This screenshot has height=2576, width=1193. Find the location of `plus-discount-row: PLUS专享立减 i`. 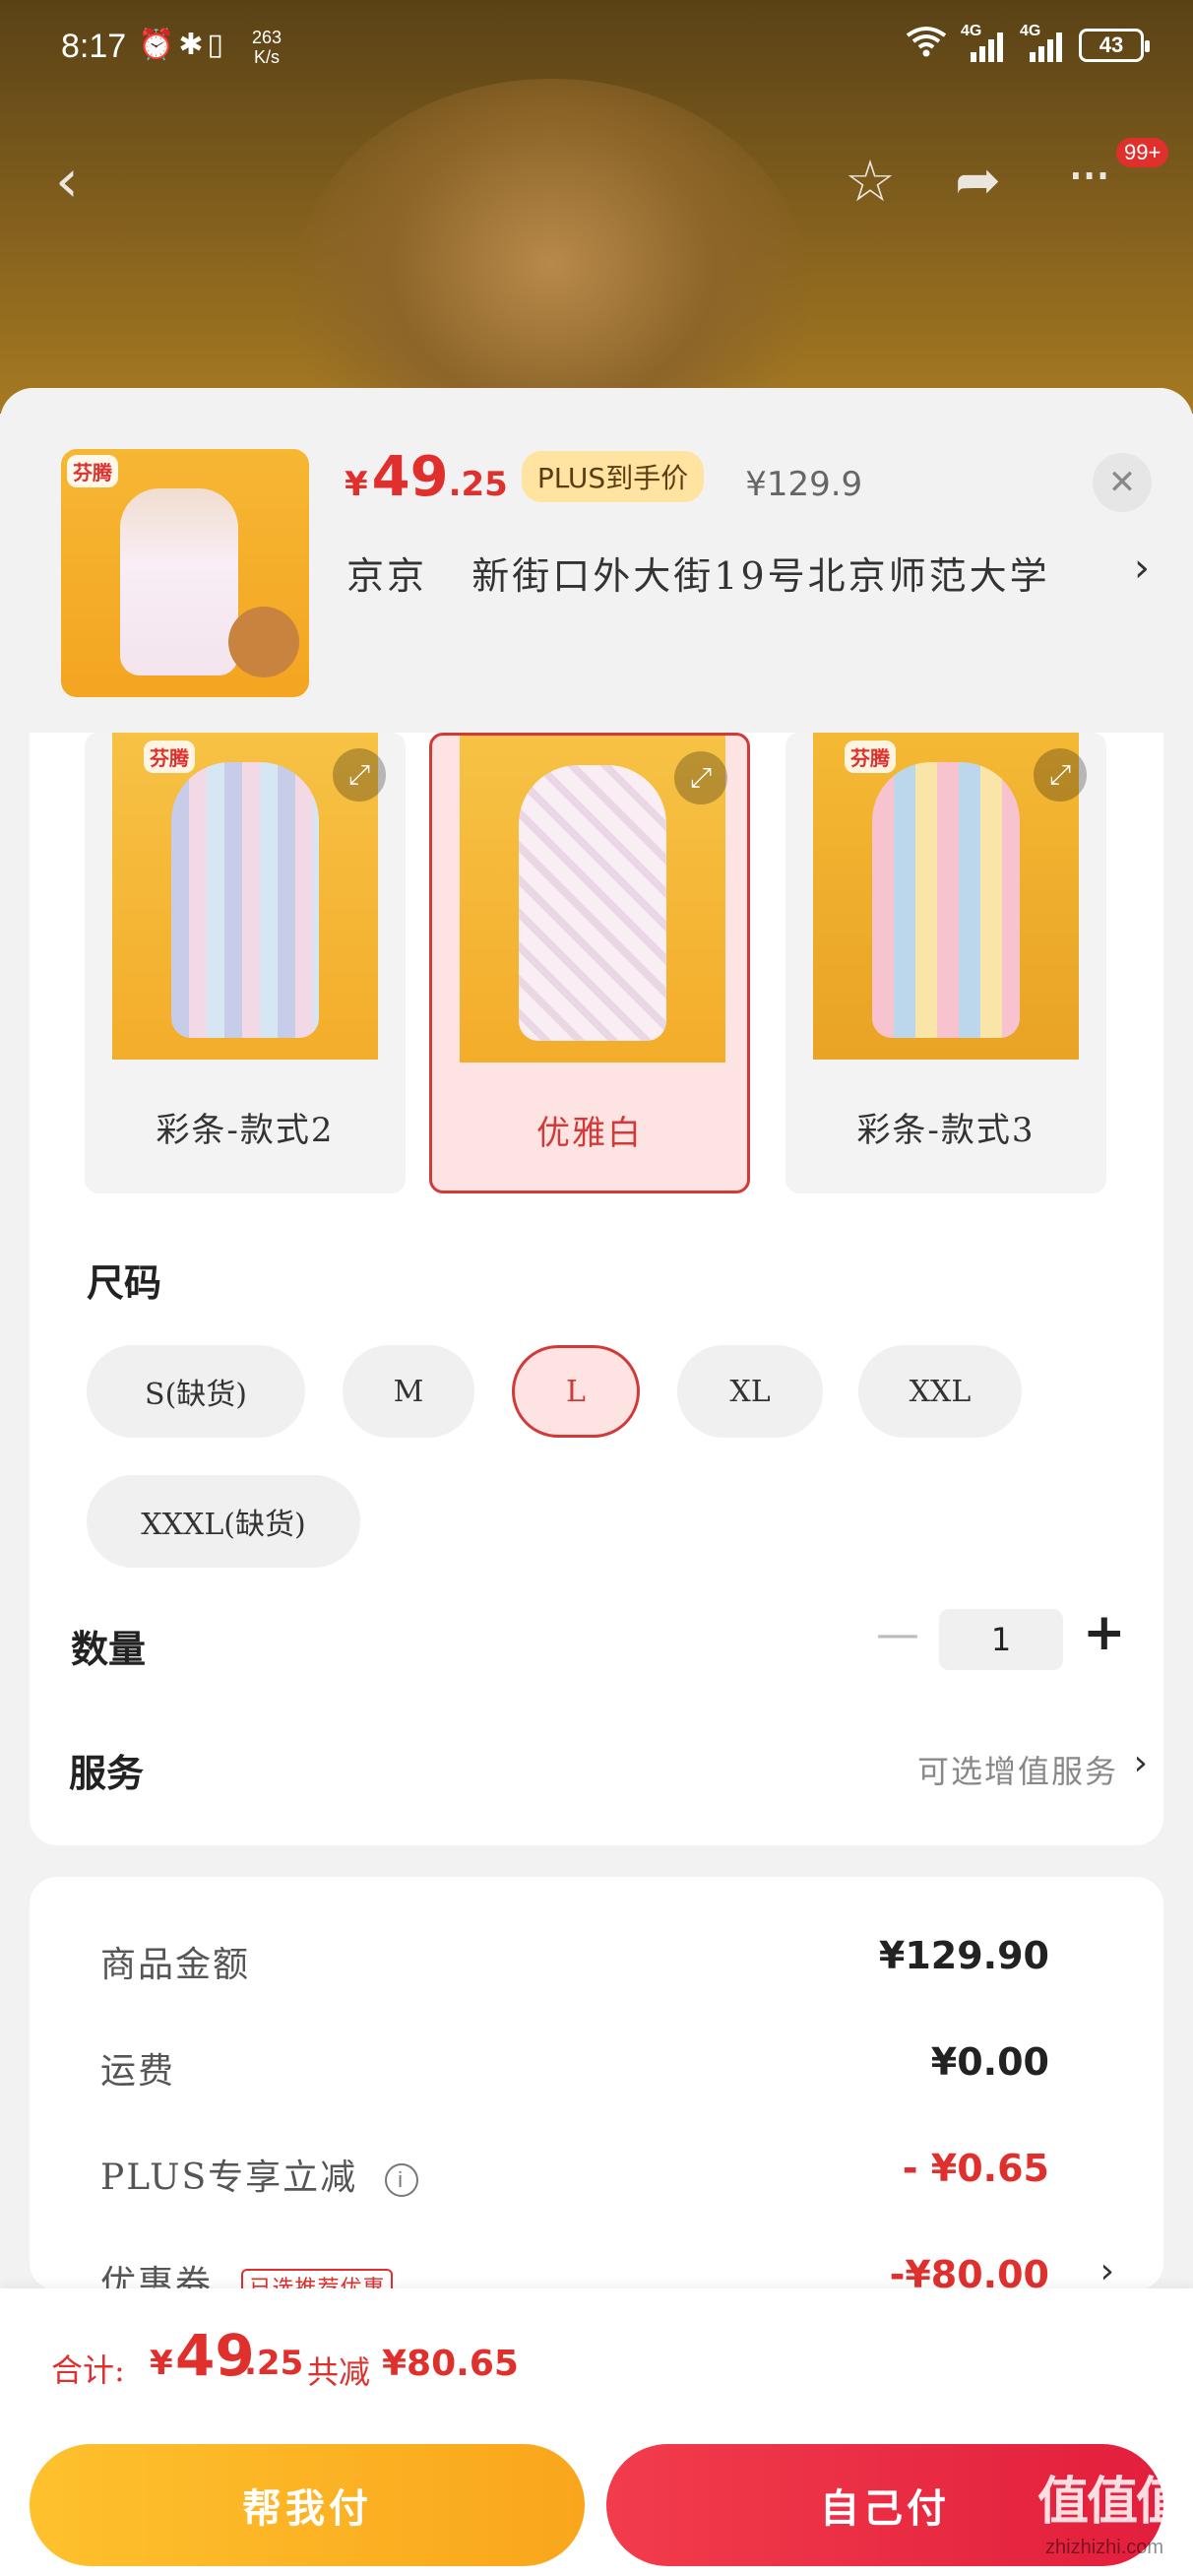

plus-discount-row: PLUS专享立减 i is located at coordinates (259, 2174).